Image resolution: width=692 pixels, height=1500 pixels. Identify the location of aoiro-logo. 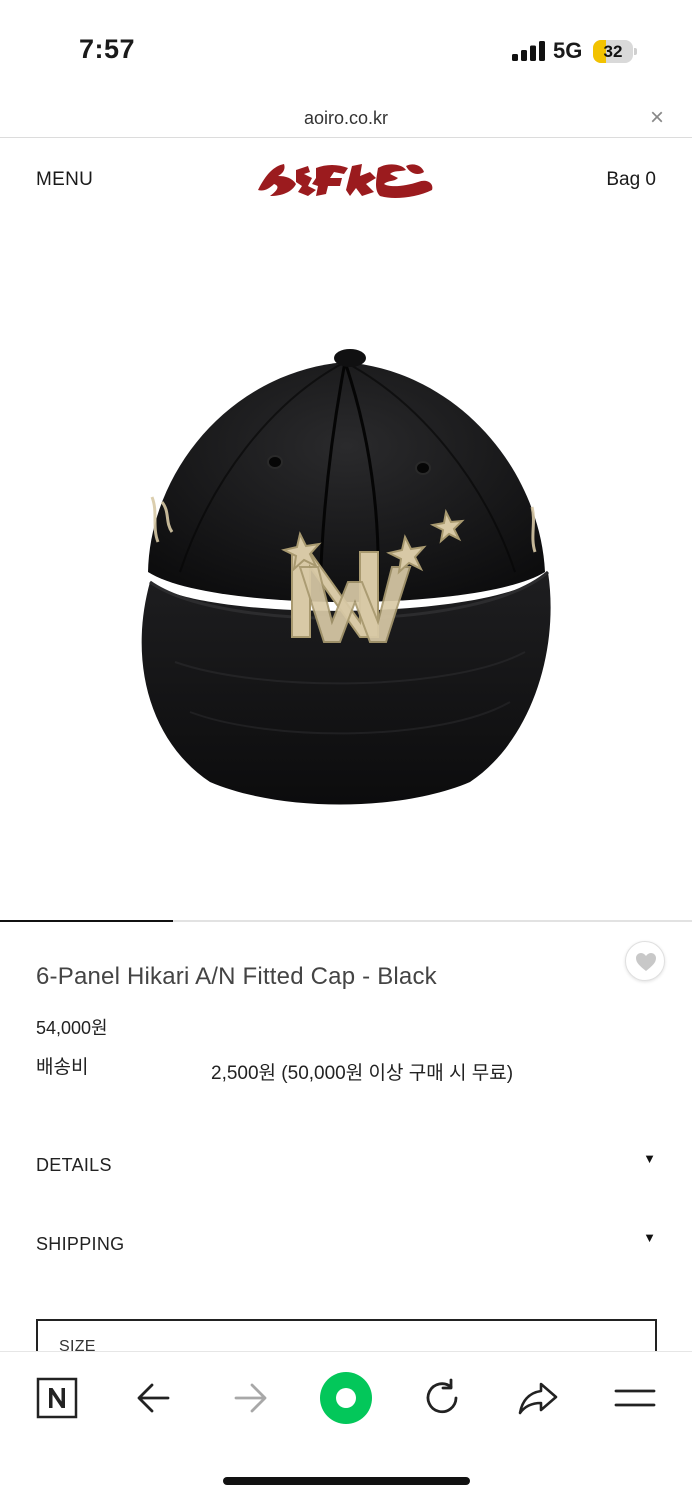
(346, 180).